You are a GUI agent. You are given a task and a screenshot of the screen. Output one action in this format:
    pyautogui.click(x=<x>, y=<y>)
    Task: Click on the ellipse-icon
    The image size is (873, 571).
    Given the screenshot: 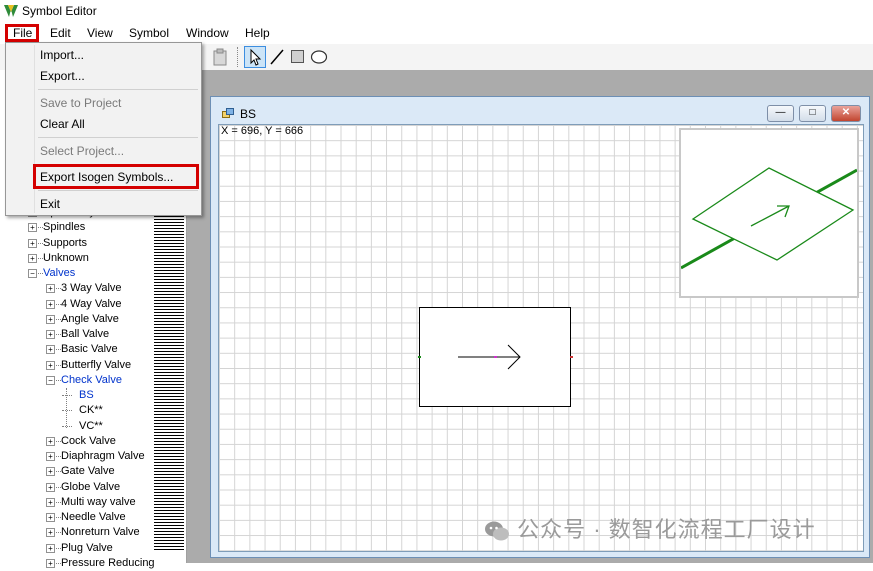 What is the action you would take?
    pyautogui.click(x=319, y=57)
    